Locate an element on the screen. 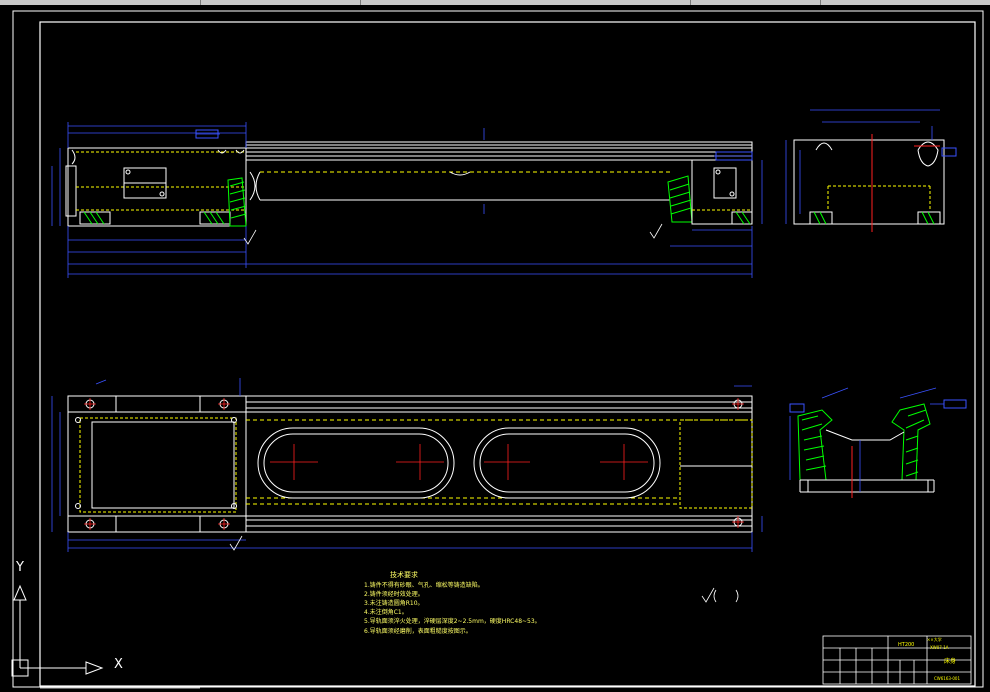  bed-plan is located at coordinates (499, 464).